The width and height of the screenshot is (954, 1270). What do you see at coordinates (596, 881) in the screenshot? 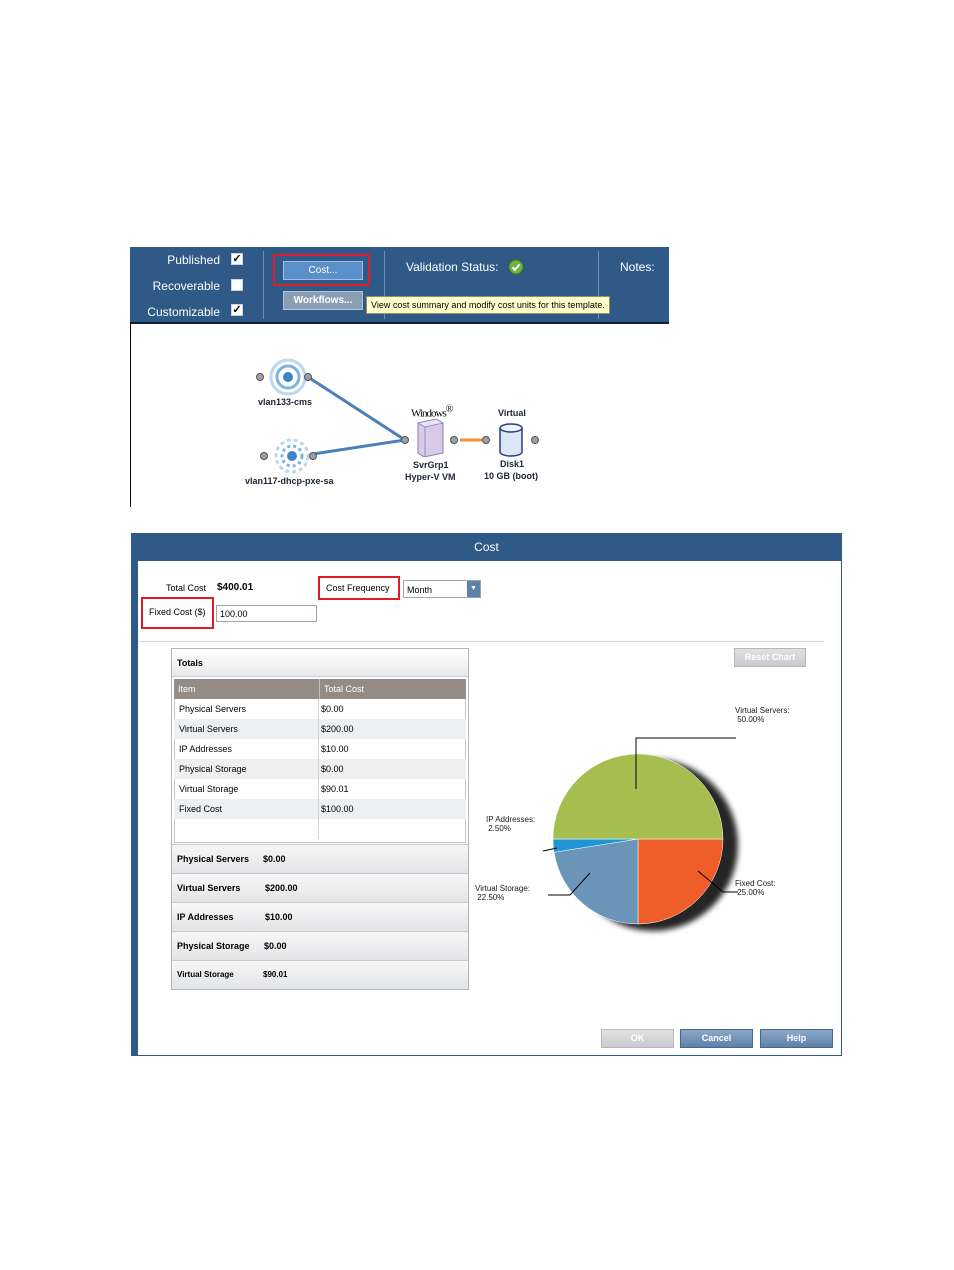
I see `pie-slice-virtual-storage` at bounding box center [596, 881].